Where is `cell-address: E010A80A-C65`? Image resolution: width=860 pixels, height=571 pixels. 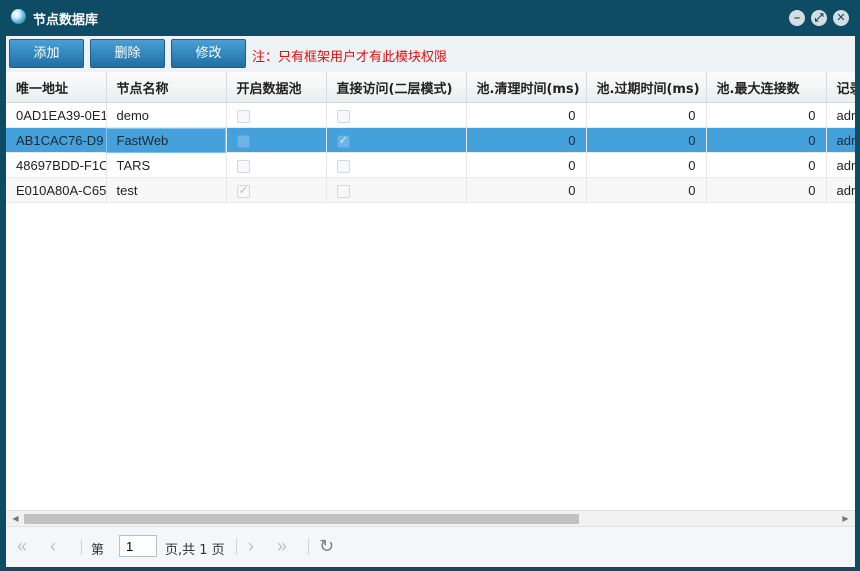 cell-address: E010A80A-C65 is located at coordinates (56, 190).